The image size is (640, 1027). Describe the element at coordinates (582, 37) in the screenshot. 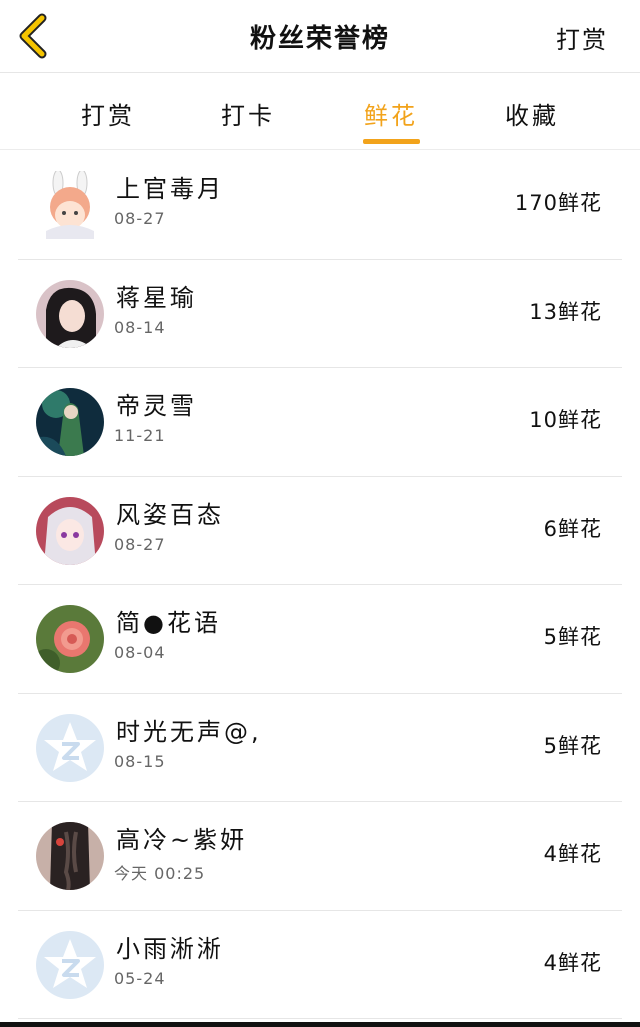

I see `reward-button: 打赏` at that location.